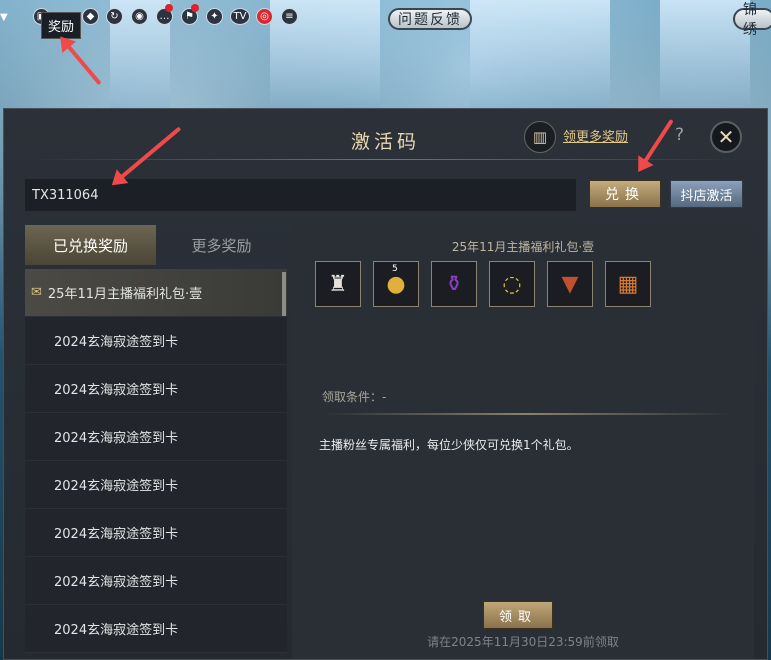  What do you see at coordinates (289, 16) in the screenshot?
I see `list-icon: ≡` at bounding box center [289, 16].